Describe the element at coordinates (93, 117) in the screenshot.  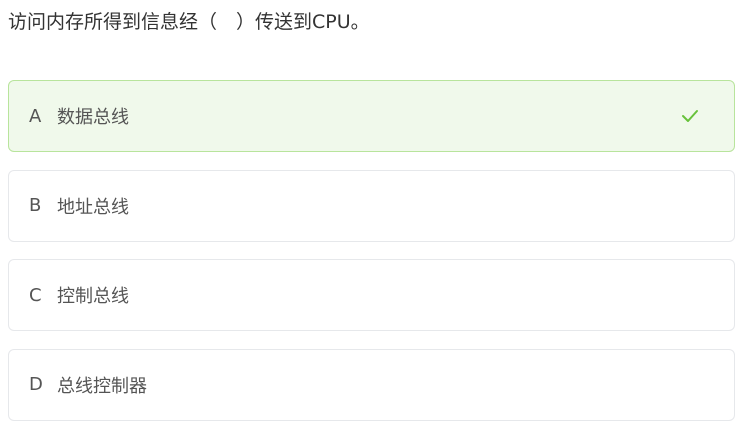
I see `option-label: 数据总线` at that location.